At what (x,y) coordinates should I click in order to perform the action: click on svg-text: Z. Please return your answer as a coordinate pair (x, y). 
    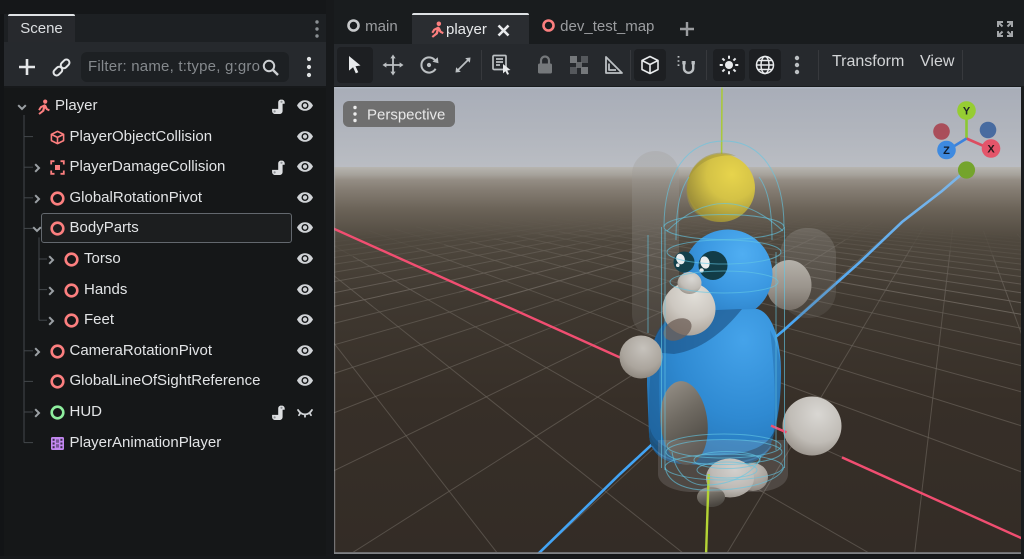
    Looking at the image, I should click on (946, 151).